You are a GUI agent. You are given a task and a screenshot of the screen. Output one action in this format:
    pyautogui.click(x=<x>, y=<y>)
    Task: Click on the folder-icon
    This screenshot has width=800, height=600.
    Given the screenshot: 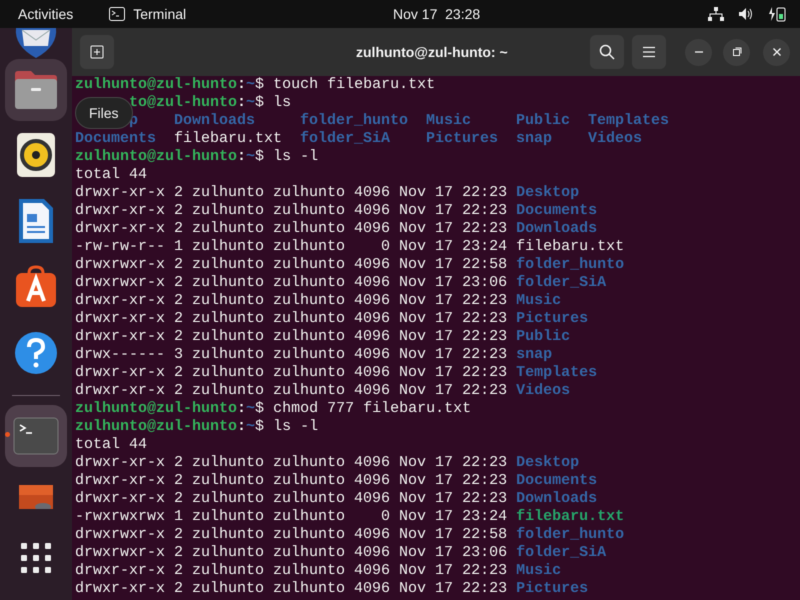 What is the action you would take?
    pyautogui.click(x=36, y=90)
    